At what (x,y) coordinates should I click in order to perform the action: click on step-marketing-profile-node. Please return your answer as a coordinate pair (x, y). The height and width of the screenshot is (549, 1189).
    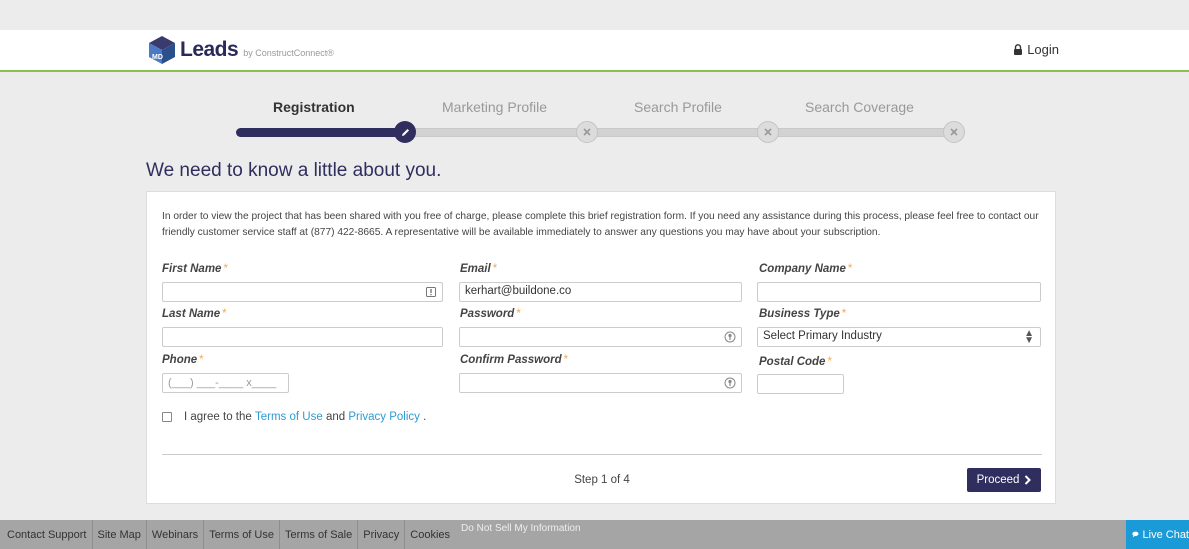
    Looking at the image, I should click on (587, 132).